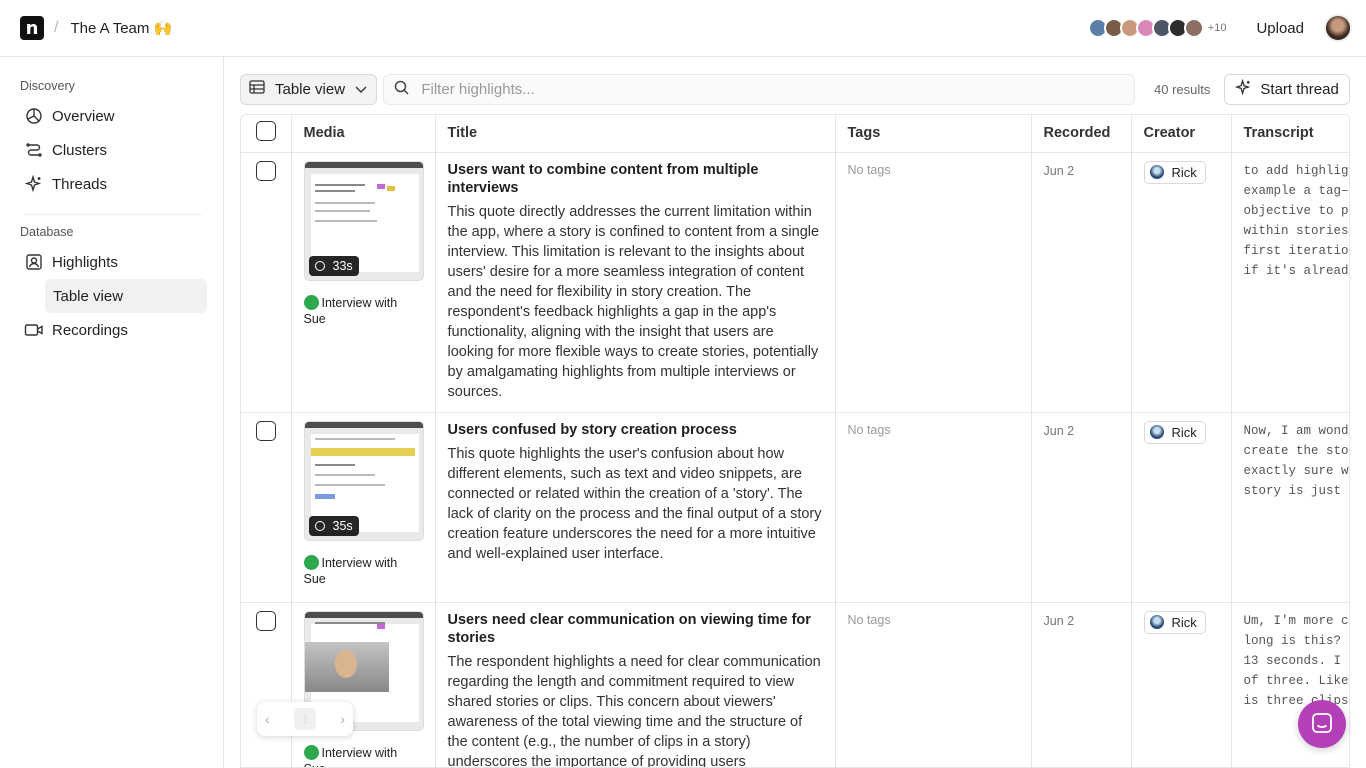  I want to click on duration-badge: 35s, so click(333, 525).